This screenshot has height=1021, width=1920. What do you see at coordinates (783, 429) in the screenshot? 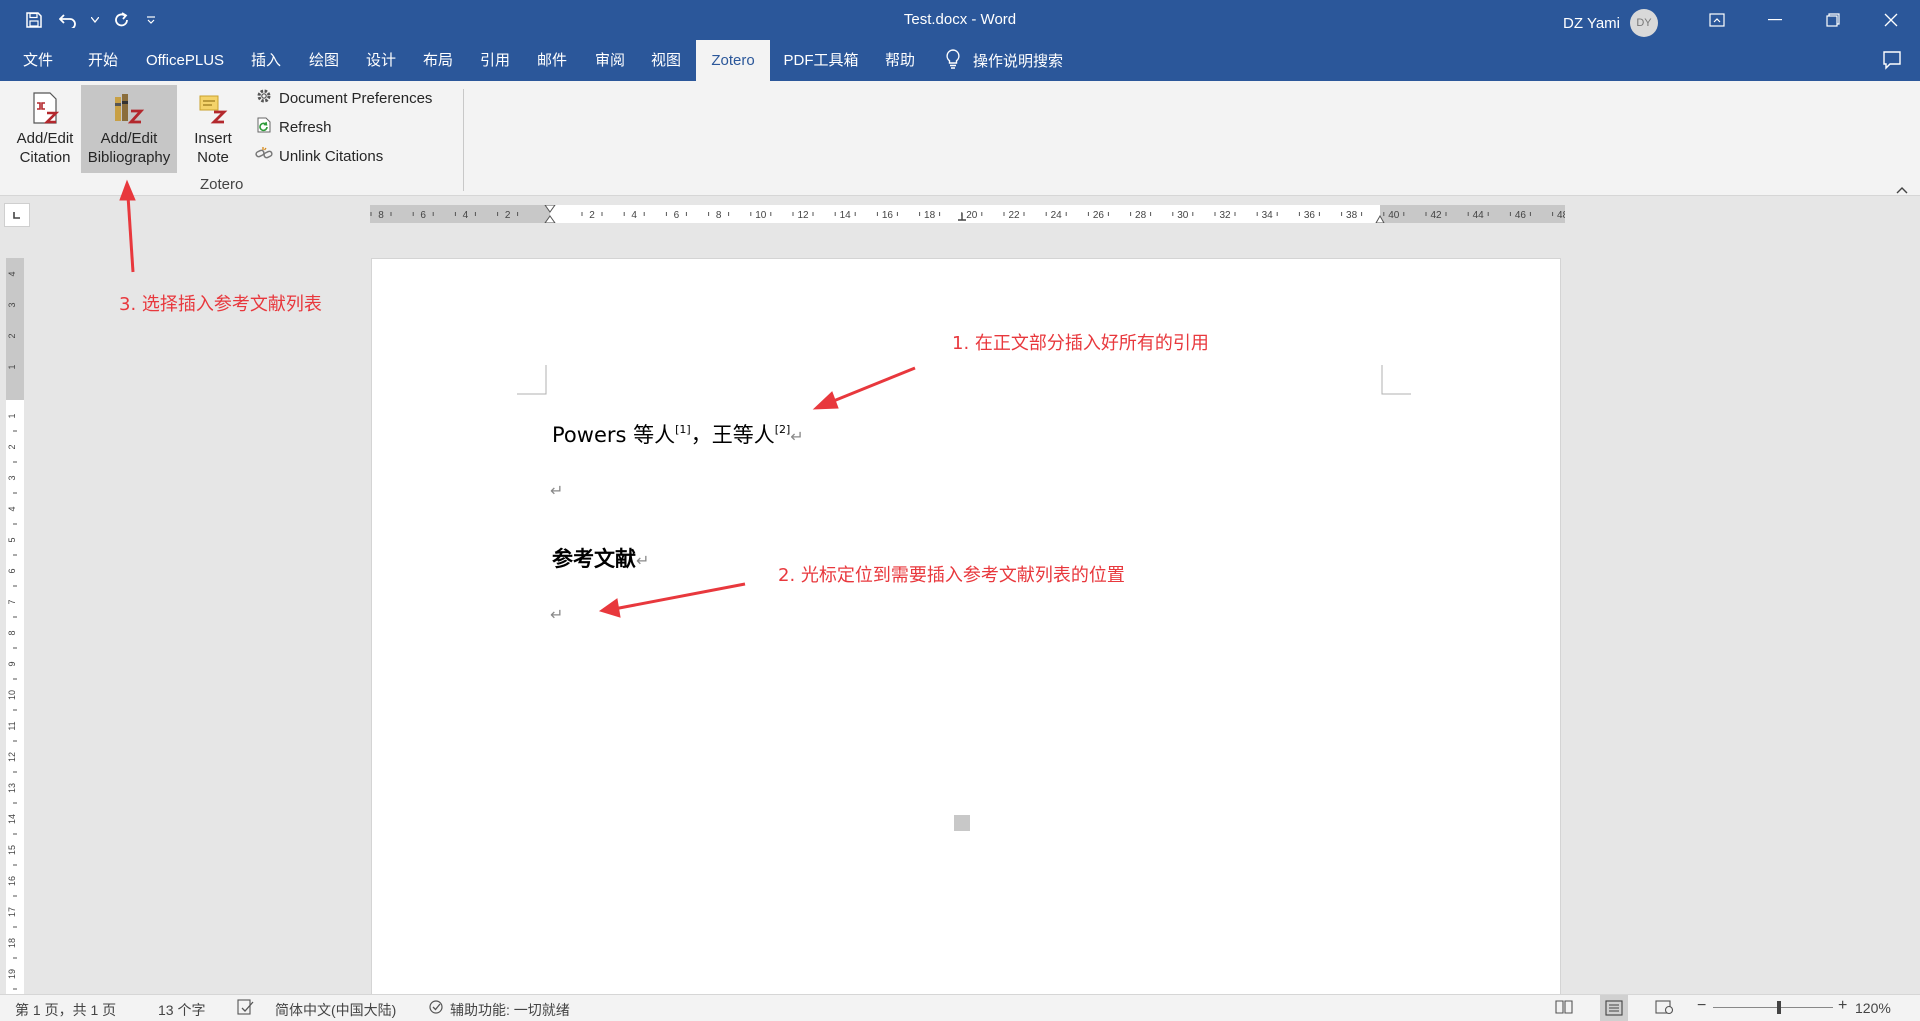
I see `citation-marker-2: [2]` at bounding box center [783, 429].